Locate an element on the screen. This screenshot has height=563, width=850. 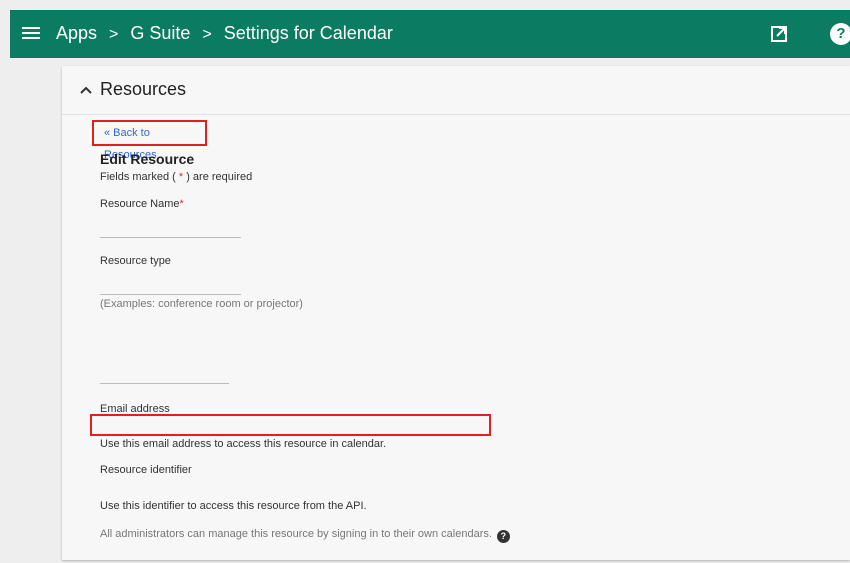
email-address-field is located at coordinates (290, 425).